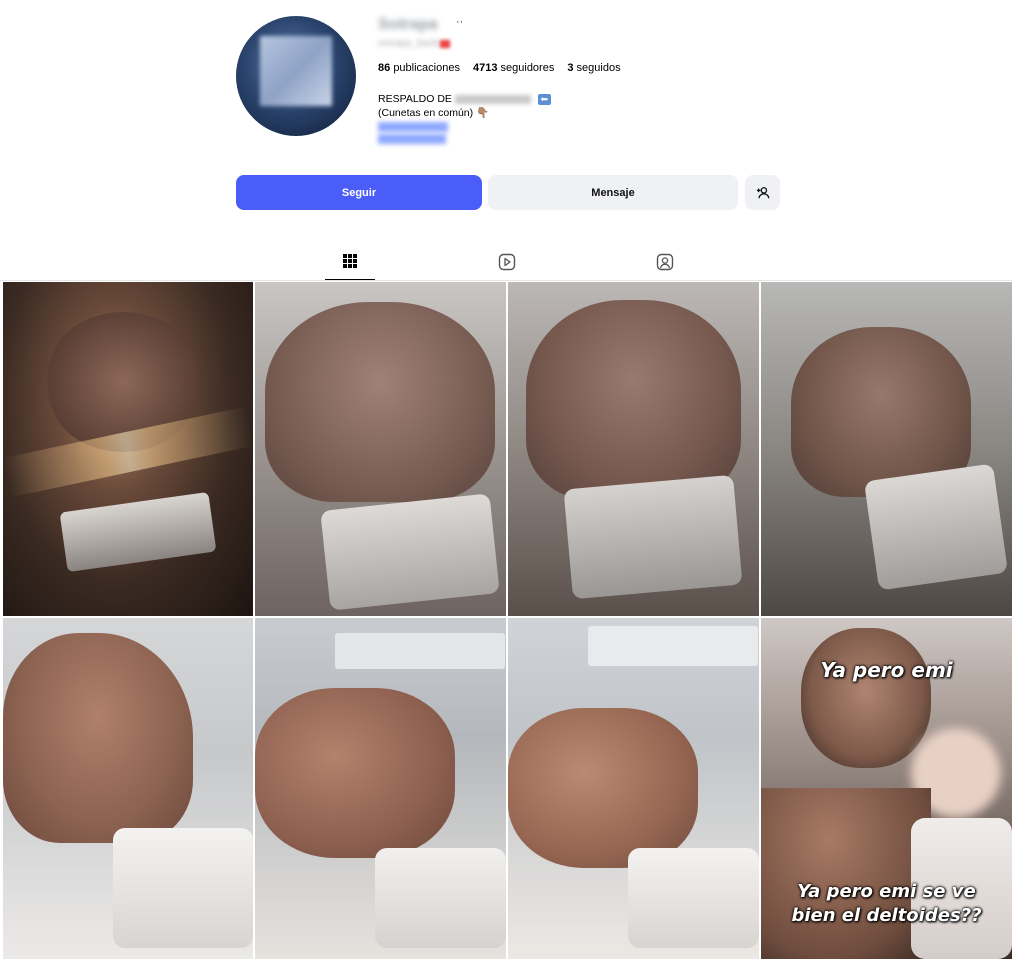 This screenshot has width=1012, height=959. Describe the element at coordinates (359, 192) in the screenshot. I see `follow-button: Seguir` at that location.